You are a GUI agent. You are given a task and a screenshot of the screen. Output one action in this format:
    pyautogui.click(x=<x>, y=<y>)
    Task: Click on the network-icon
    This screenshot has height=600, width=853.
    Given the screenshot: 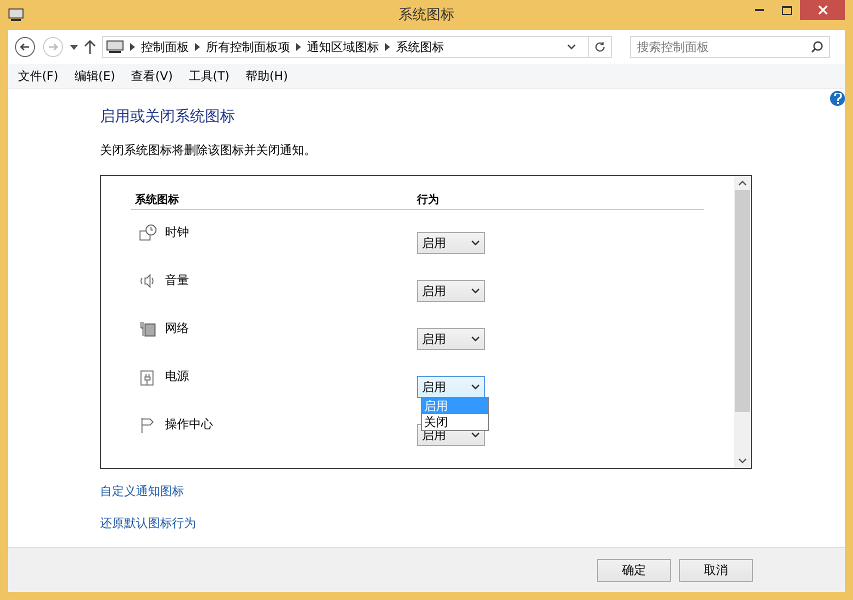 What is the action you would take?
    pyautogui.click(x=148, y=329)
    